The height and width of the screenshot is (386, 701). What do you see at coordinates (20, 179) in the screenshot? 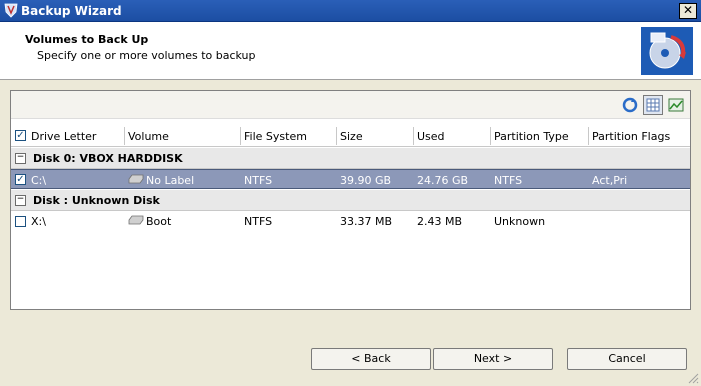
I see `row-checkbox: ✓` at bounding box center [20, 179].